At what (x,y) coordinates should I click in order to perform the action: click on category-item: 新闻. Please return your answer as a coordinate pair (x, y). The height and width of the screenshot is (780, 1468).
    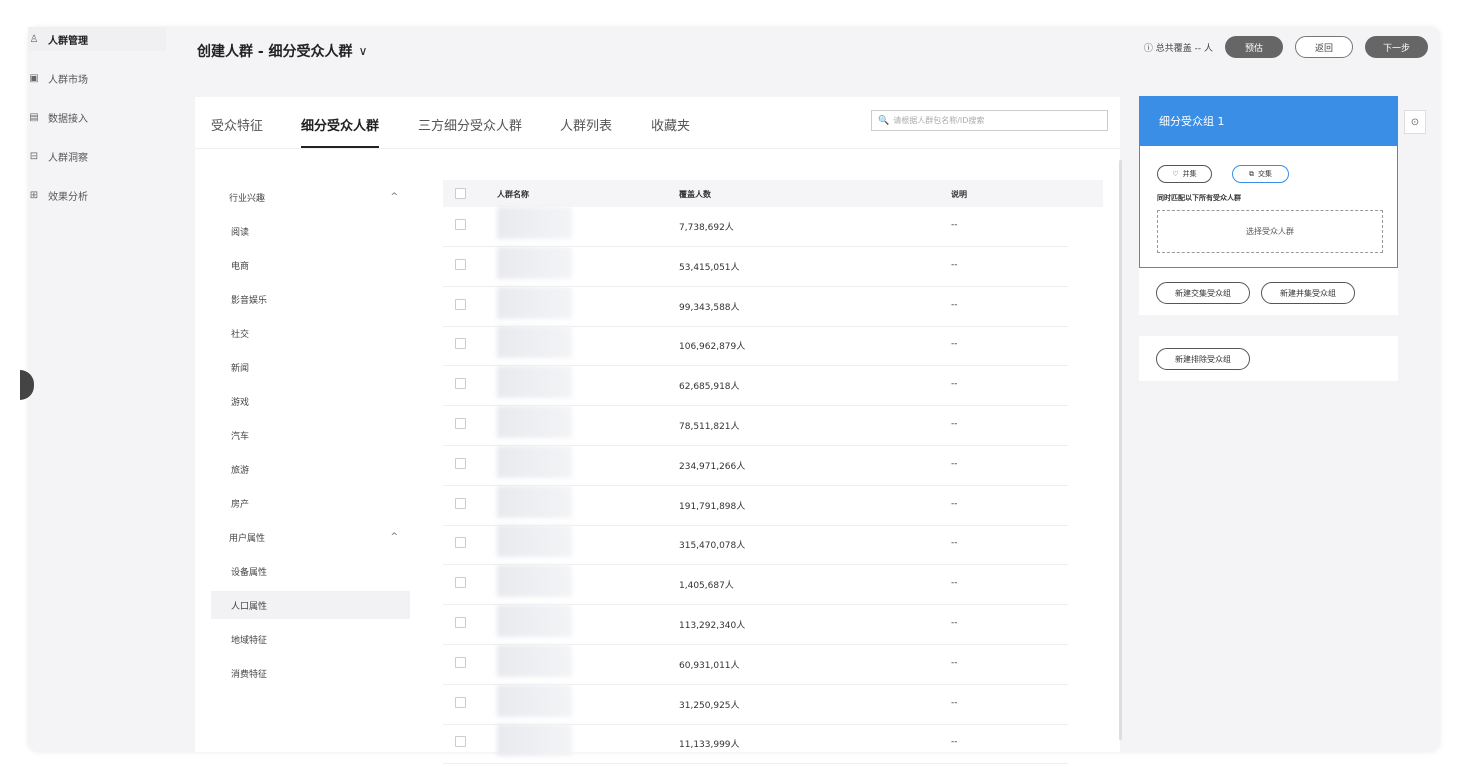
    Looking at the image, I should click on (310, 367).